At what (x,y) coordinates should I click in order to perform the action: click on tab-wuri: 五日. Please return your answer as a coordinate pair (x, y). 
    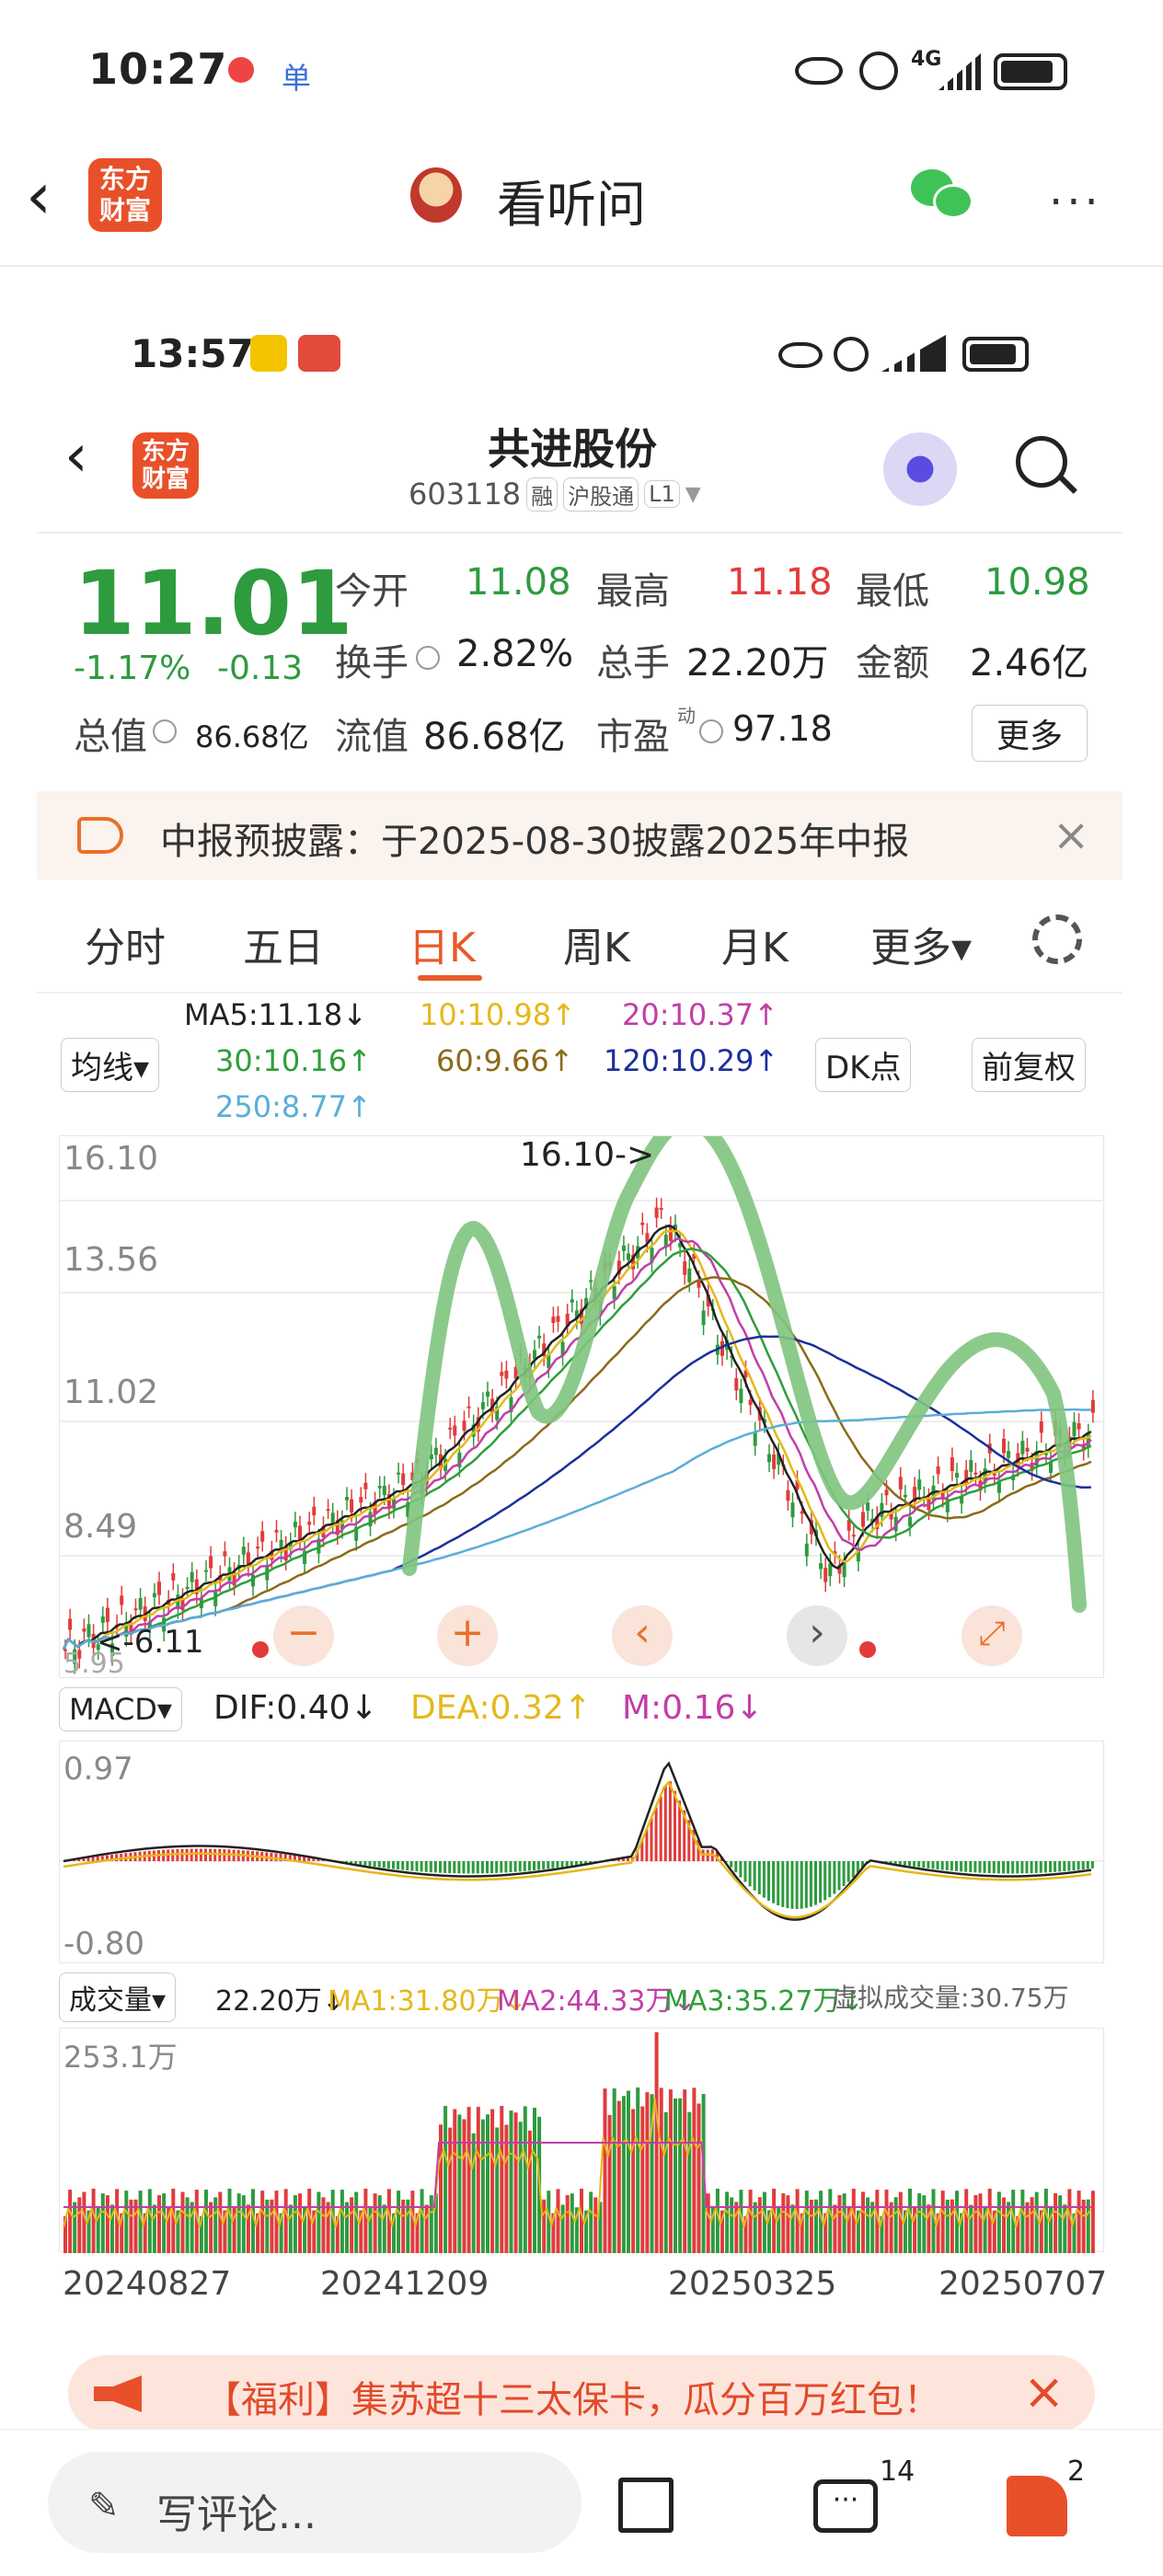
    Looking at the image, I should click on (283, 943).